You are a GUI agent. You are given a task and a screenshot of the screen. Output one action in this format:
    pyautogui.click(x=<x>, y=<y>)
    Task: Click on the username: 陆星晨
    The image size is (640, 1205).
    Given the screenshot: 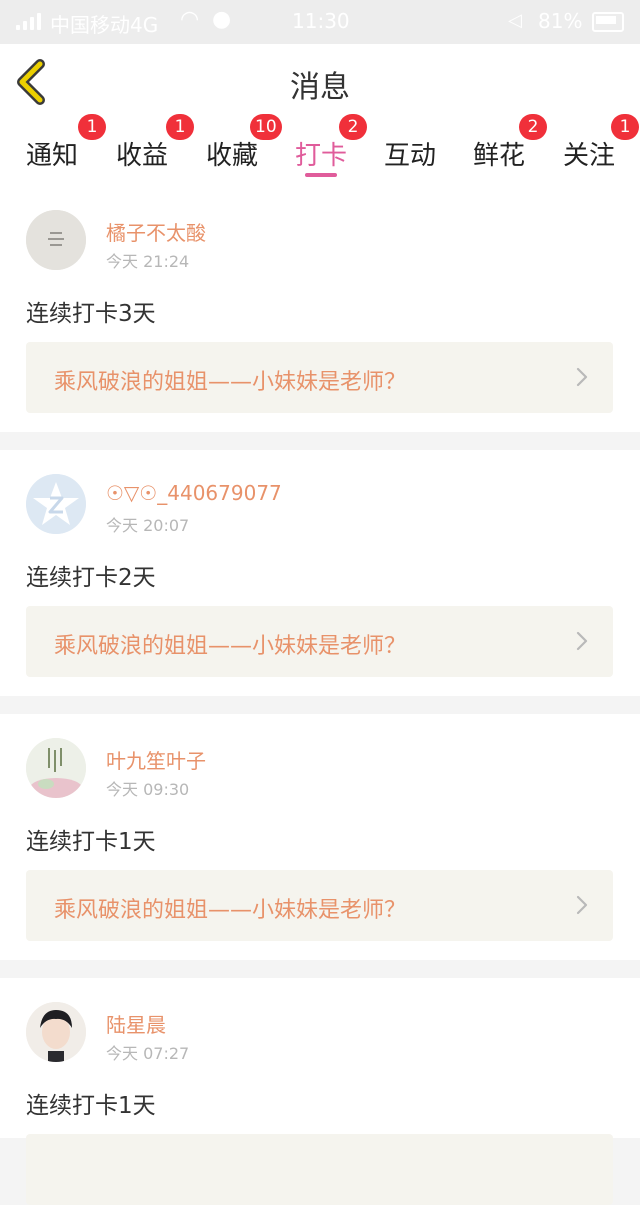 What is the action you would take?
    pyautogui.click(x=136, y=1023)
    